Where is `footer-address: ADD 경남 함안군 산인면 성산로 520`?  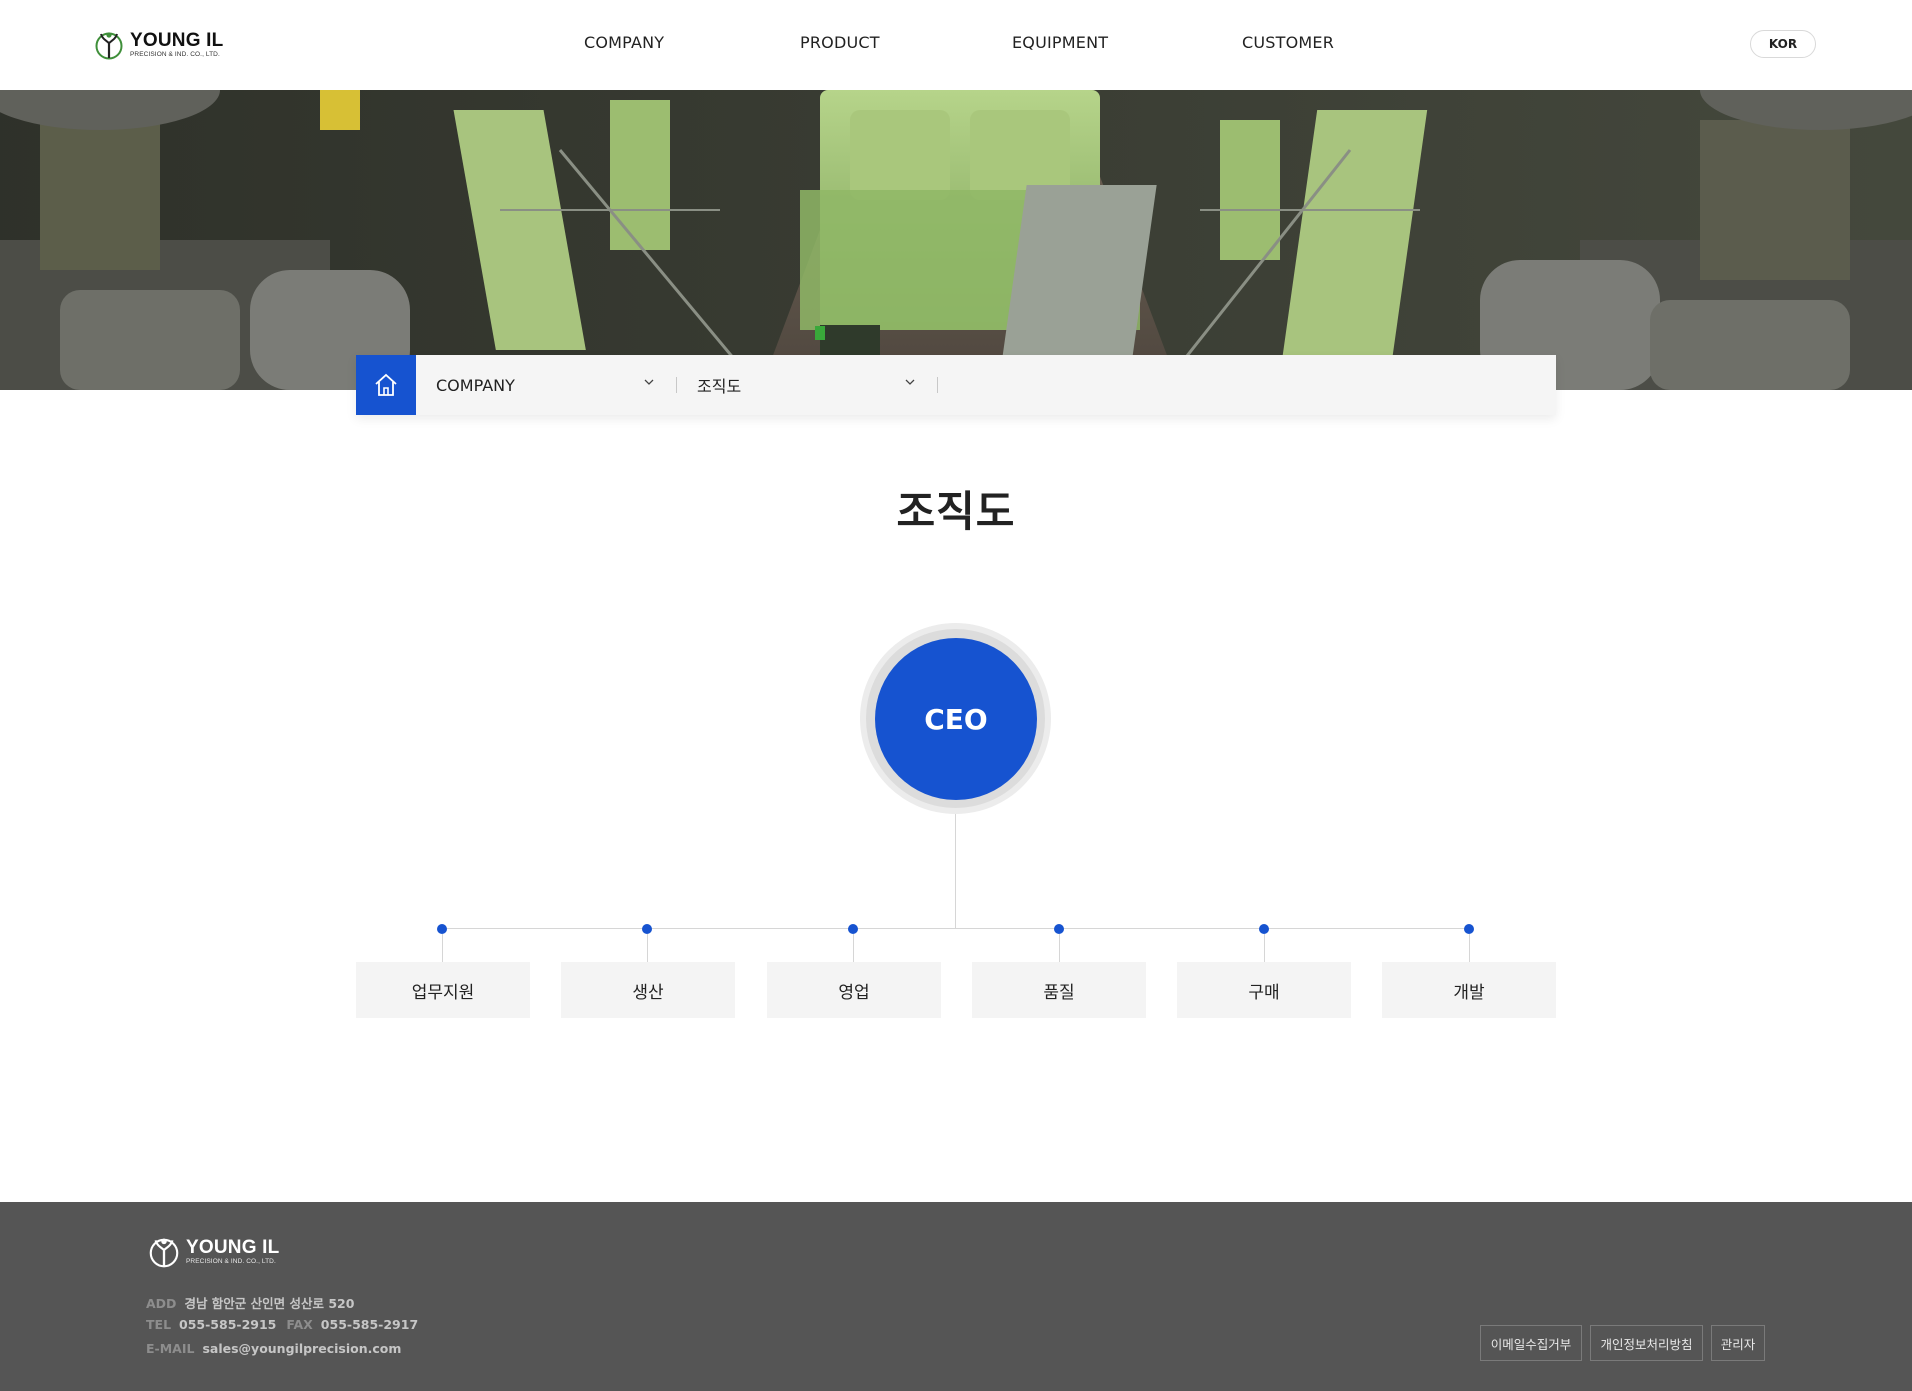
footer-address: ADD 경남 함안군 산인면 성산로 520 is located at coordinates (250, 1302).